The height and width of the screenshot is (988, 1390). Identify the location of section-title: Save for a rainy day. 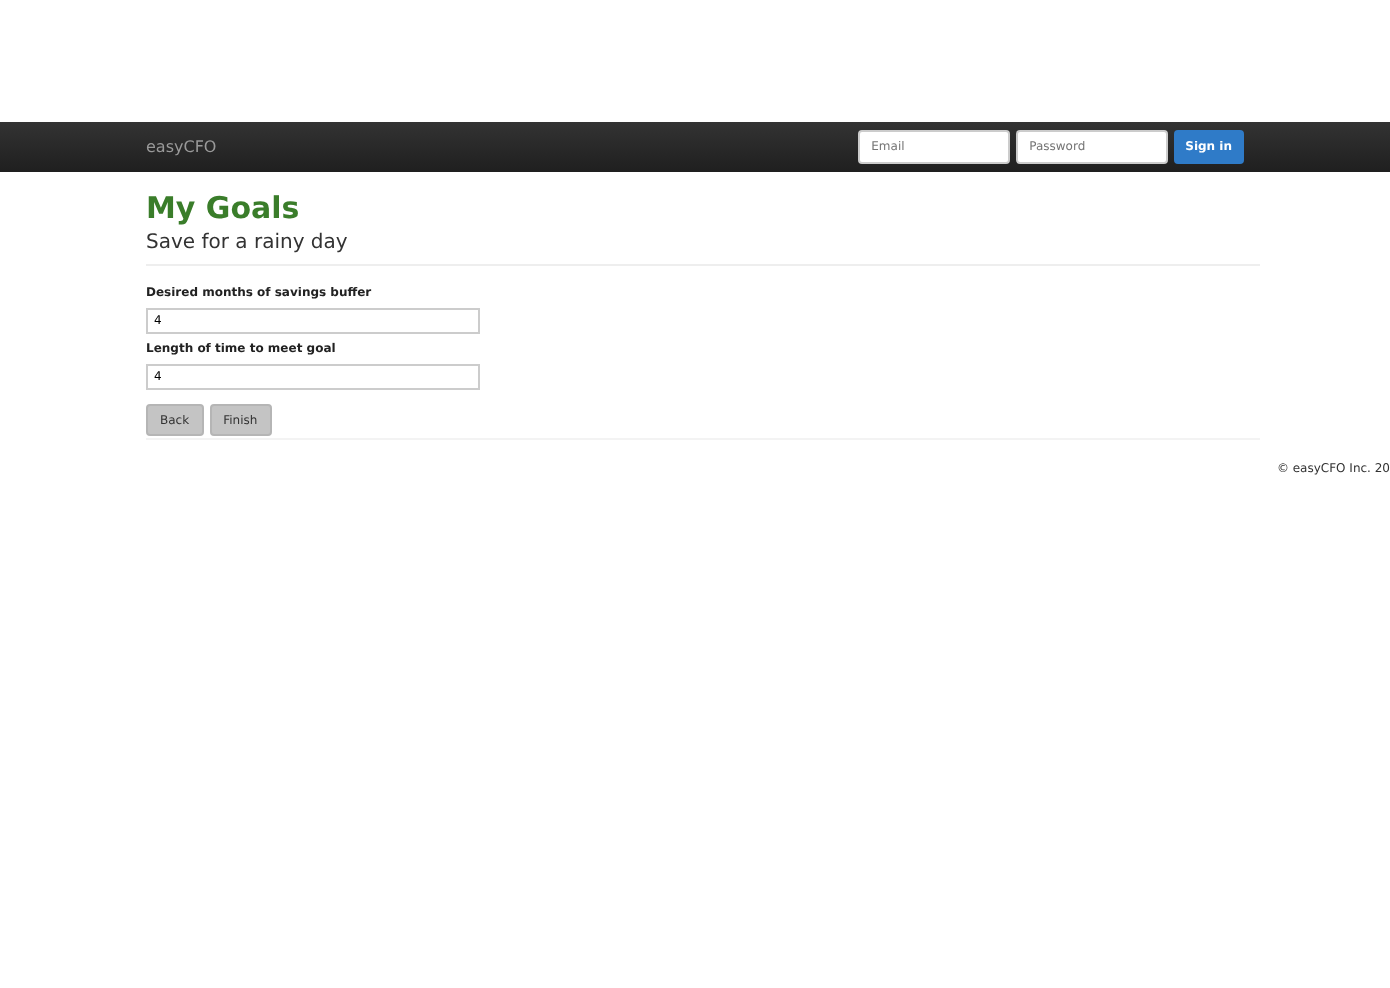
(703, 249).